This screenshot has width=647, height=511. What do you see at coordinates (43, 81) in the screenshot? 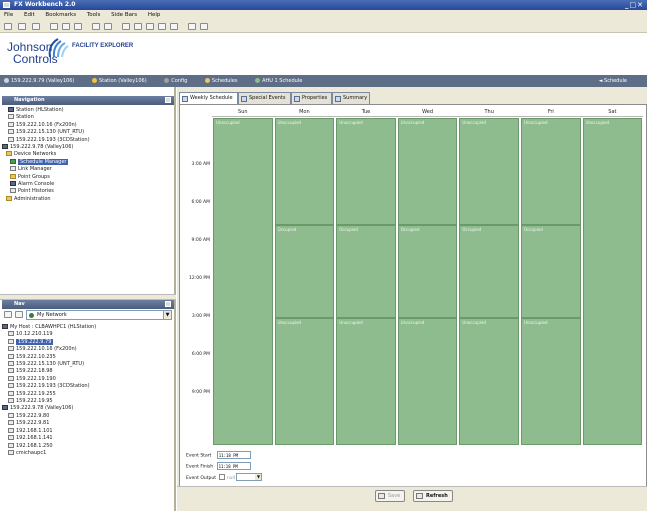
I see `breadcrumb-item: 159.222.9.79 (Valley106)` at bounding box center [43, 81].